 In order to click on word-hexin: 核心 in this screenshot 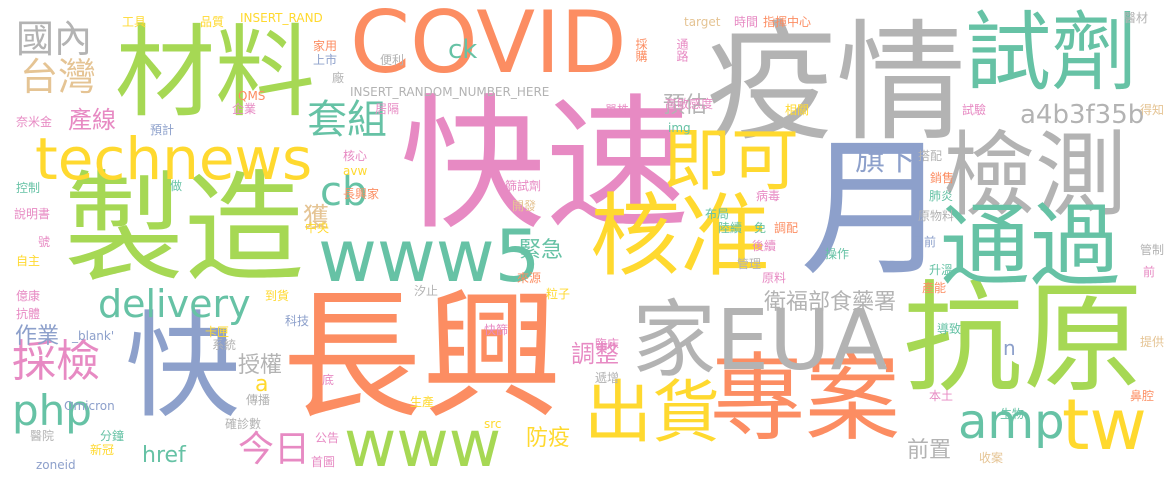, I will do `click(355, 156)`.